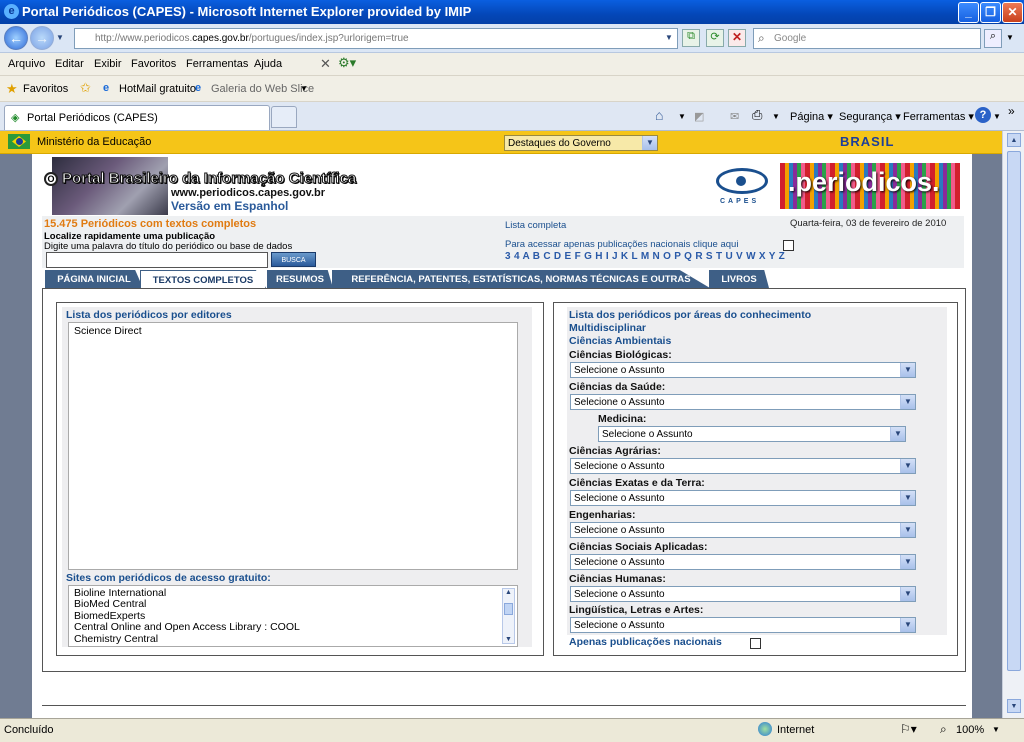  I want to click on brasil-logo: BRASIL, so click(867, 141).